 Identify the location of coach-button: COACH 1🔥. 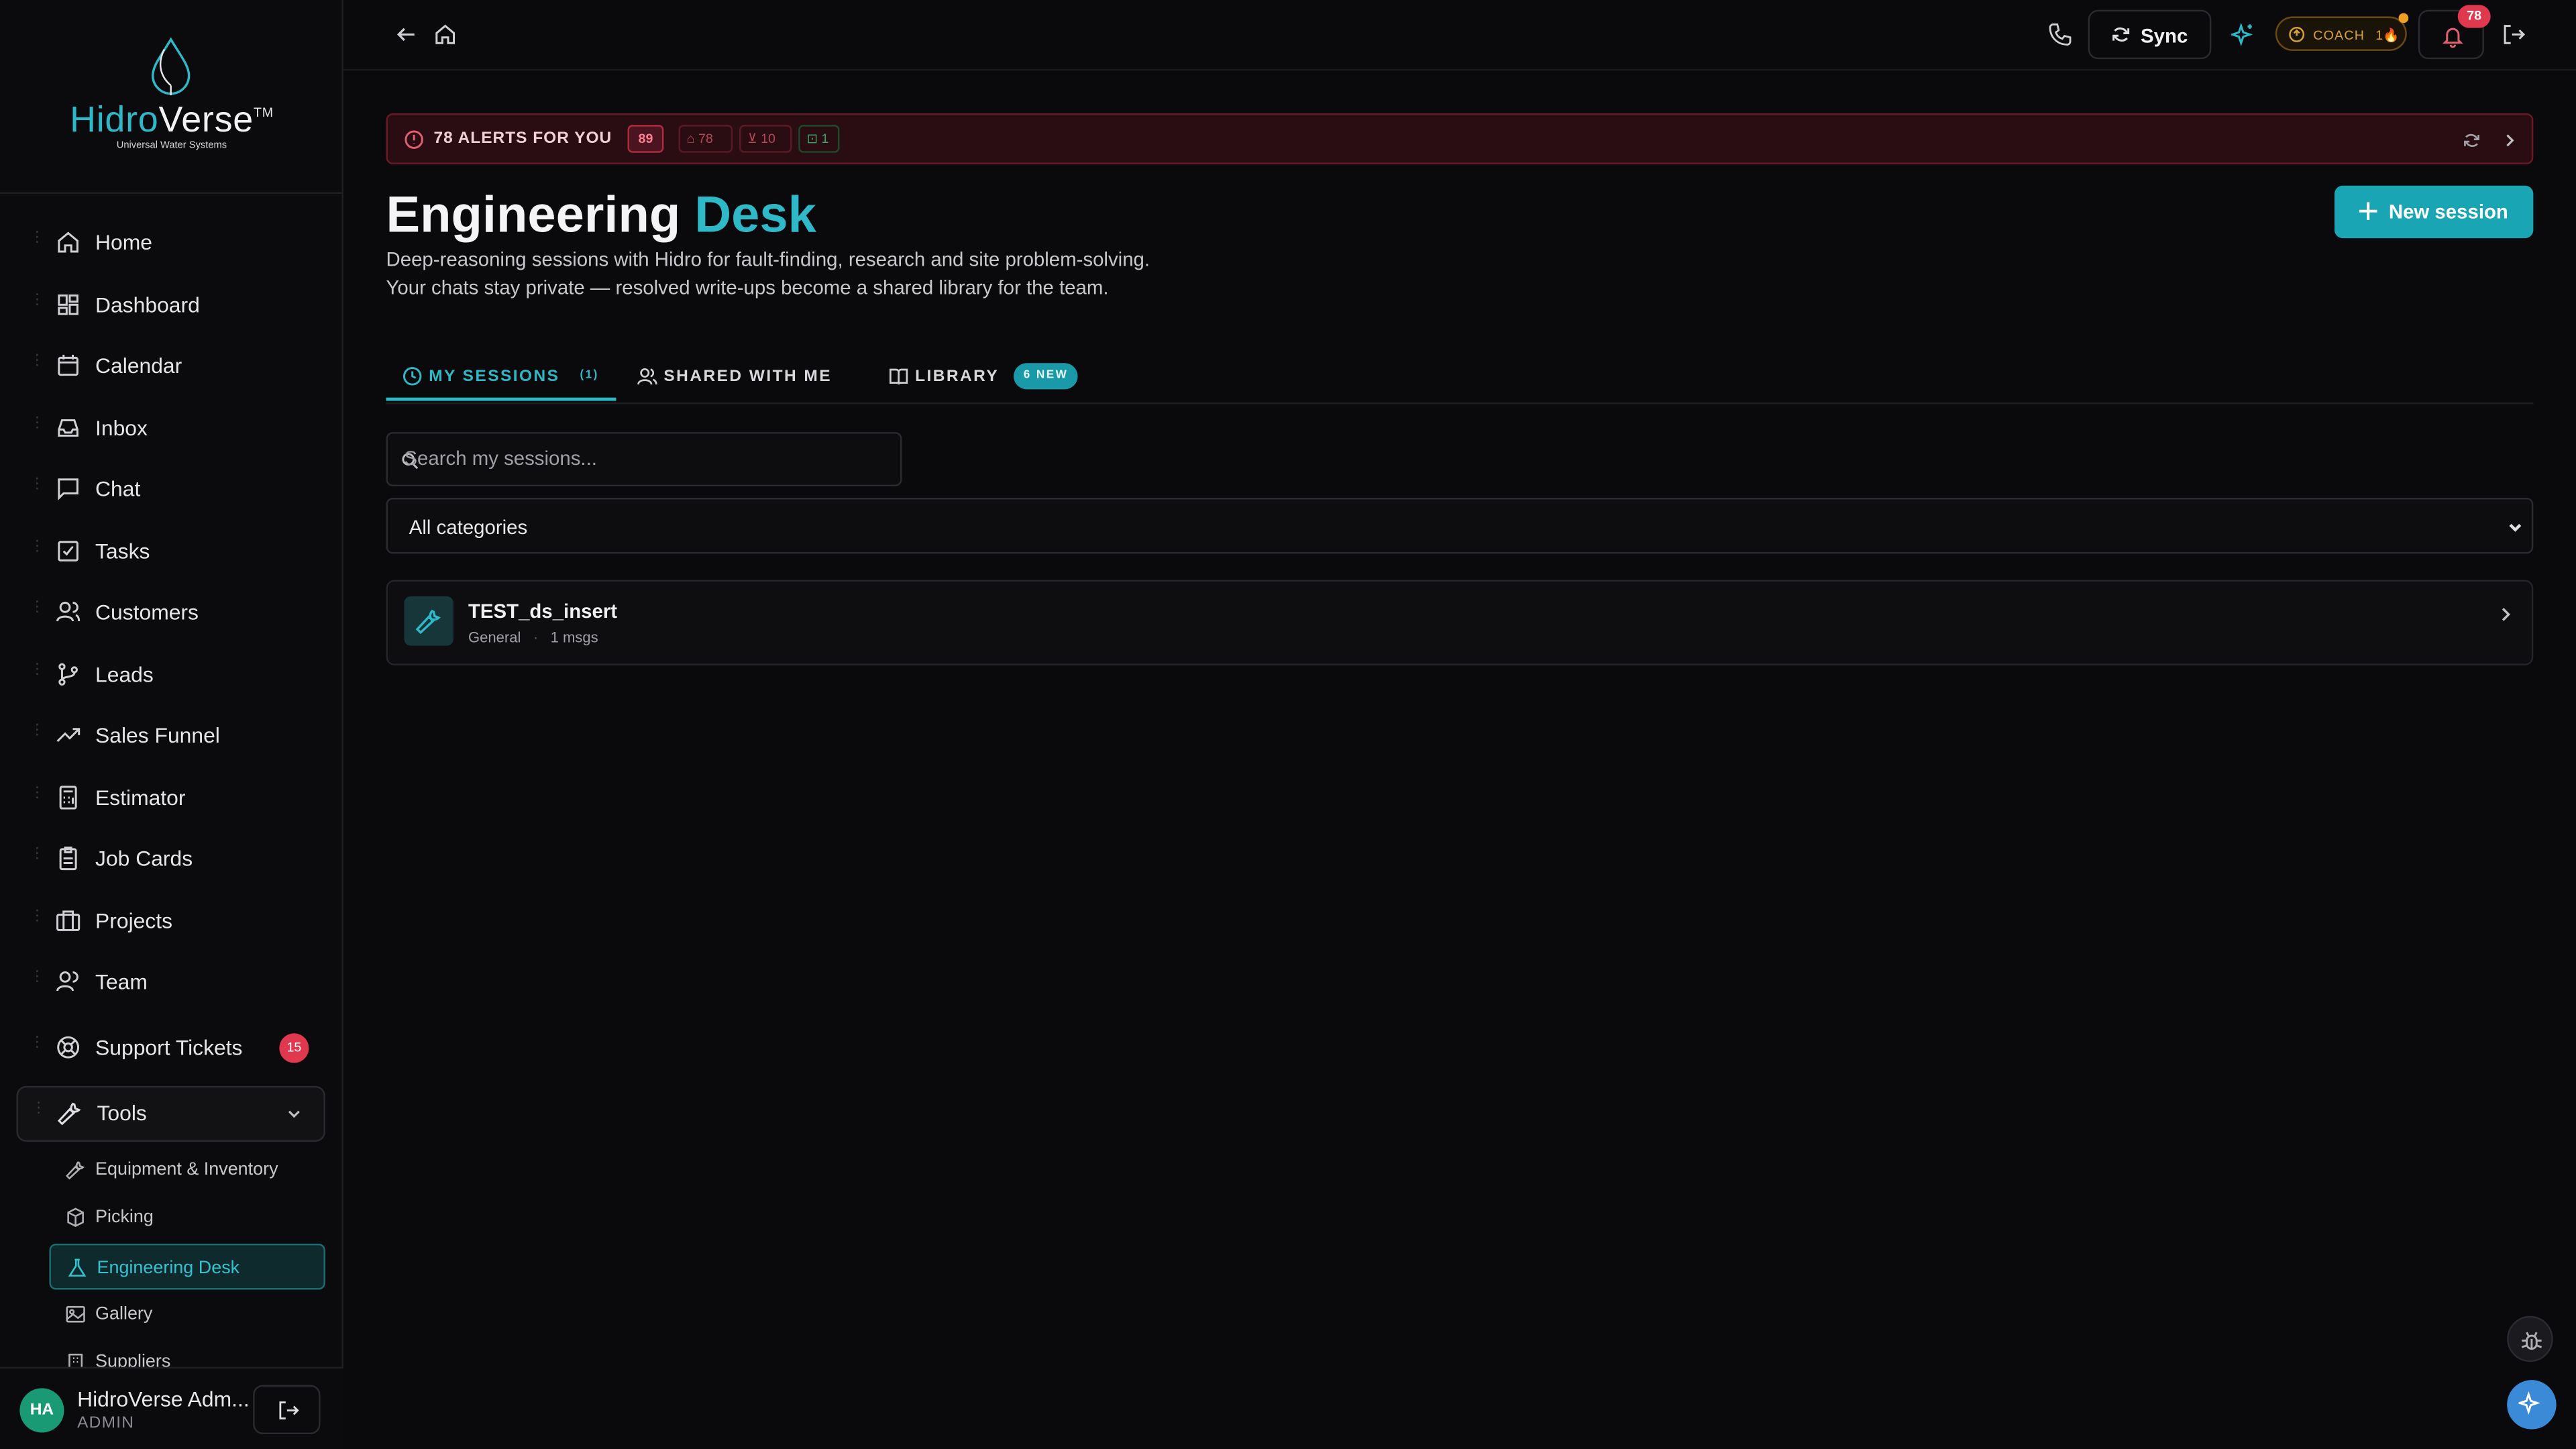
(2342, 32).